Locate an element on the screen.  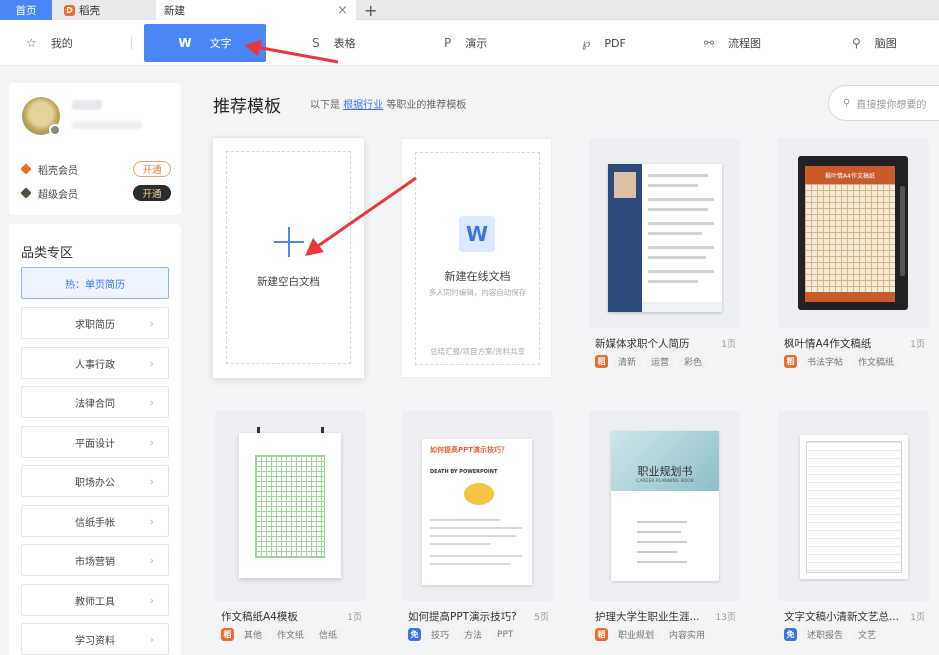
category-item: 法律合同 › is located at coordinates (95, 402).